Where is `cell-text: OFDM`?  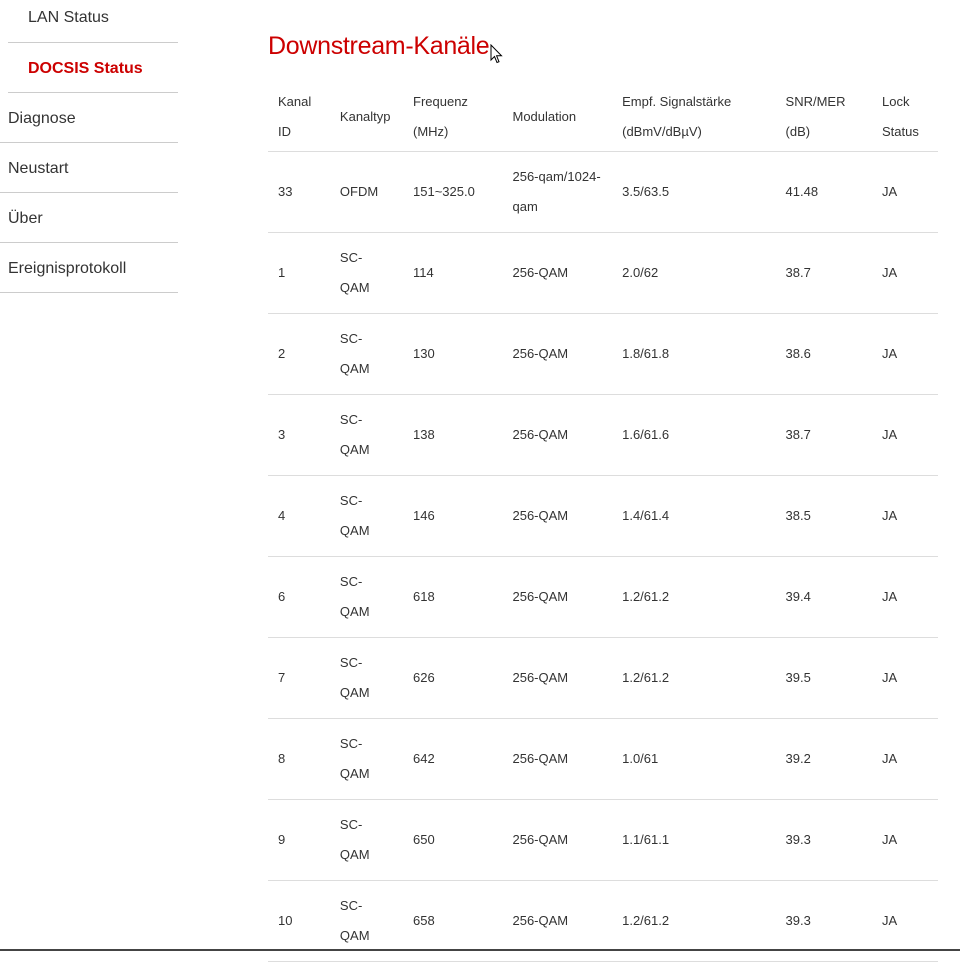
cell-text: OFDM is located at coordinates (359, 191).